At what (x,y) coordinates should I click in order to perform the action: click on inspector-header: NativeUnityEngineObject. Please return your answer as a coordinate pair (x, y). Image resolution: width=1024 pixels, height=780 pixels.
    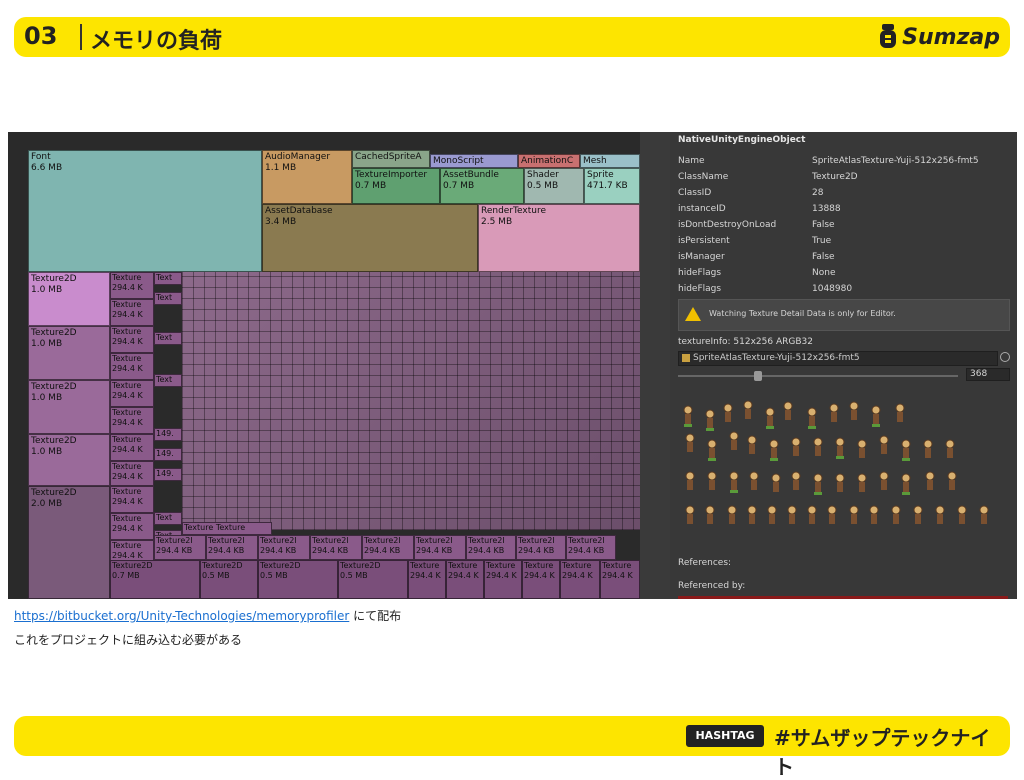
    Looking at the image, I should click on (742, 140).